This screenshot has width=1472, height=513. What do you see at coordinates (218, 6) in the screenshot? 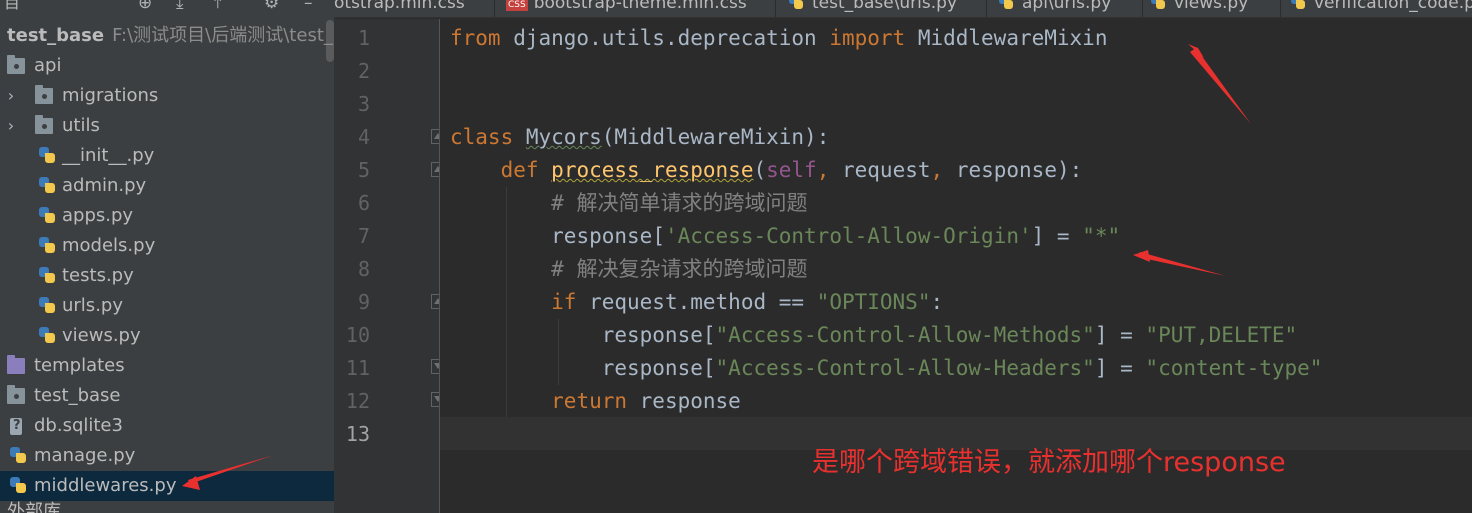
I see `expand-all-icon: ⤒` at bounding box center [218, 6].